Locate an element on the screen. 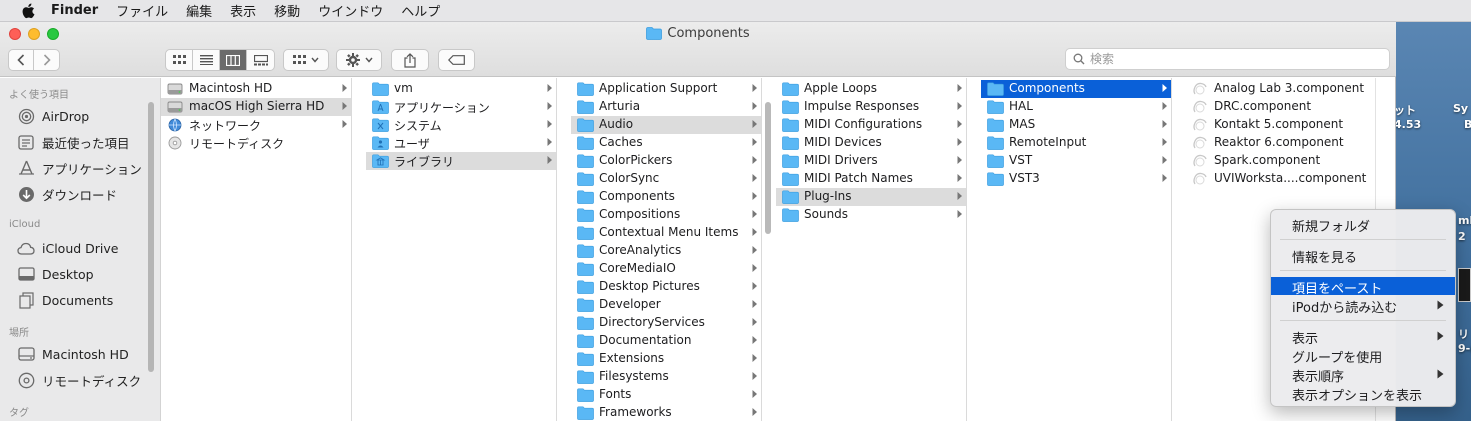 The width and height of the screenshot is (1471, 421). list-item: vm is located at coordinates (461, 89).